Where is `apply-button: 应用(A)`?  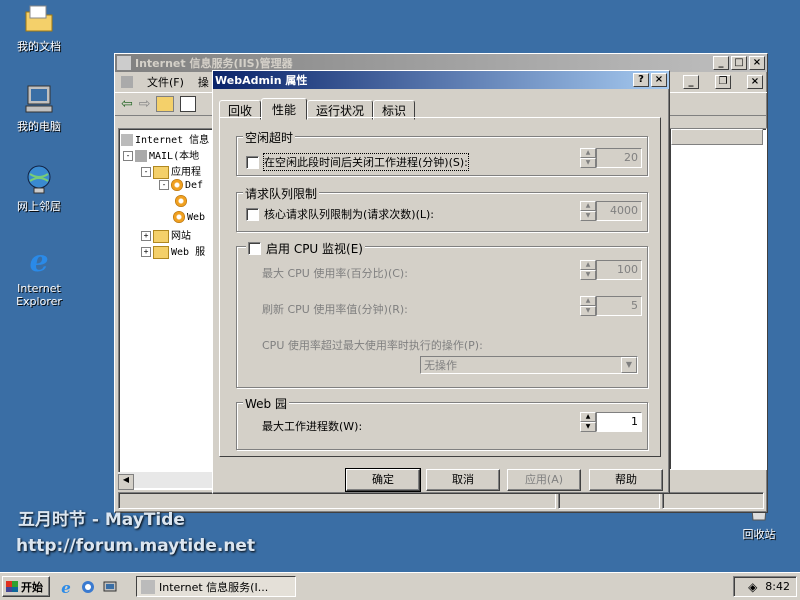
apply-button: 应用(A) is located at coordinates (544, 480).